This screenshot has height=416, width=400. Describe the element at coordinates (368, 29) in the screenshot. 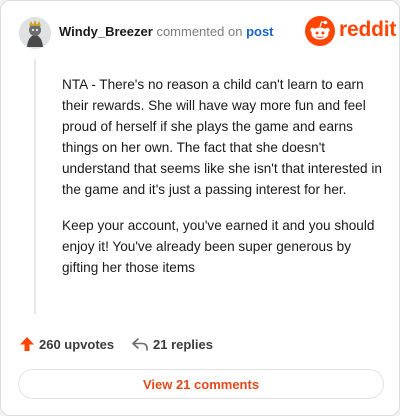

I see `reddit-wordmark: reddit` at that location.